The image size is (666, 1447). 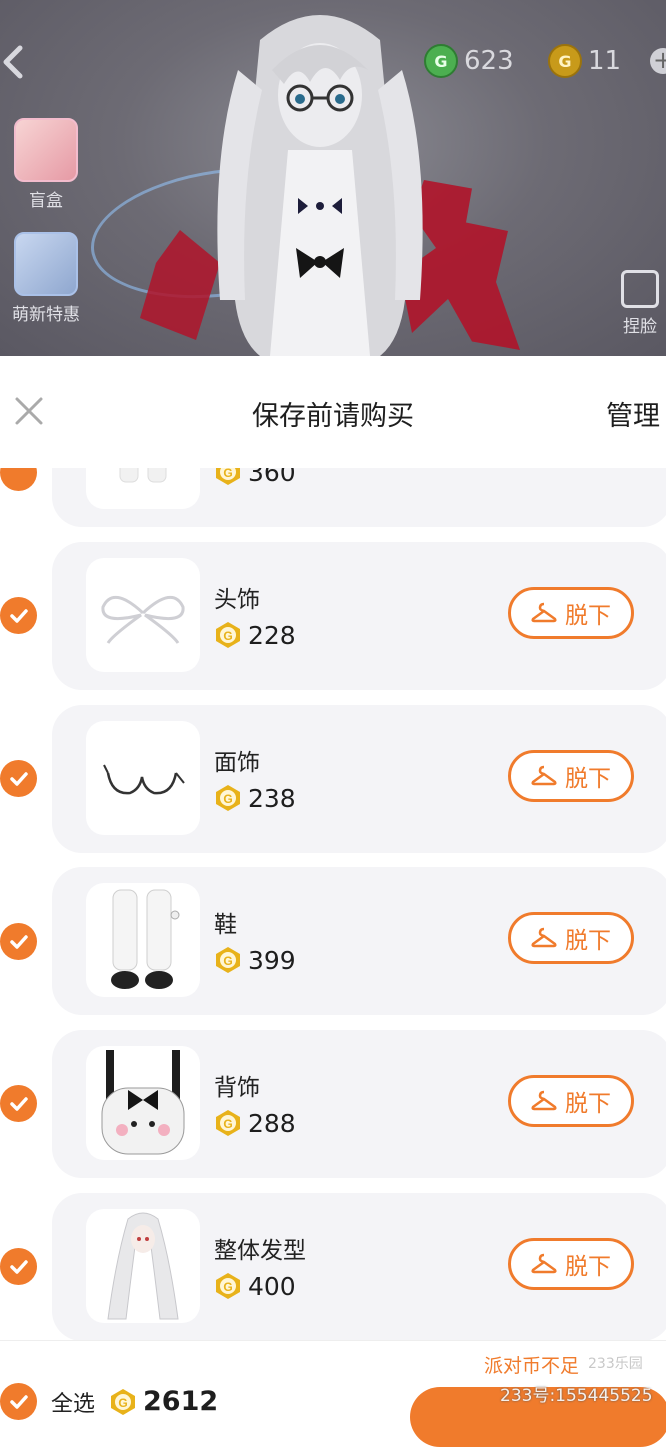 I want to click on item-name: 整体发型, so click(x=260, y=1251).